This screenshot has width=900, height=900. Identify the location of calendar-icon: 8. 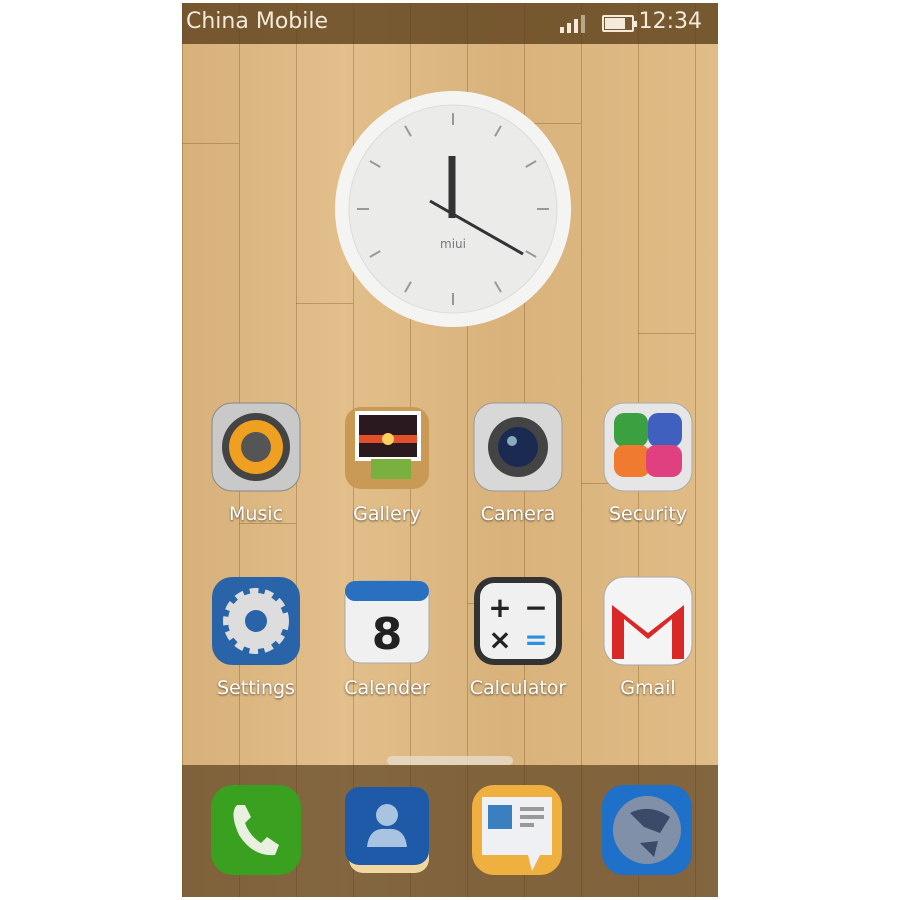
(387, 622).